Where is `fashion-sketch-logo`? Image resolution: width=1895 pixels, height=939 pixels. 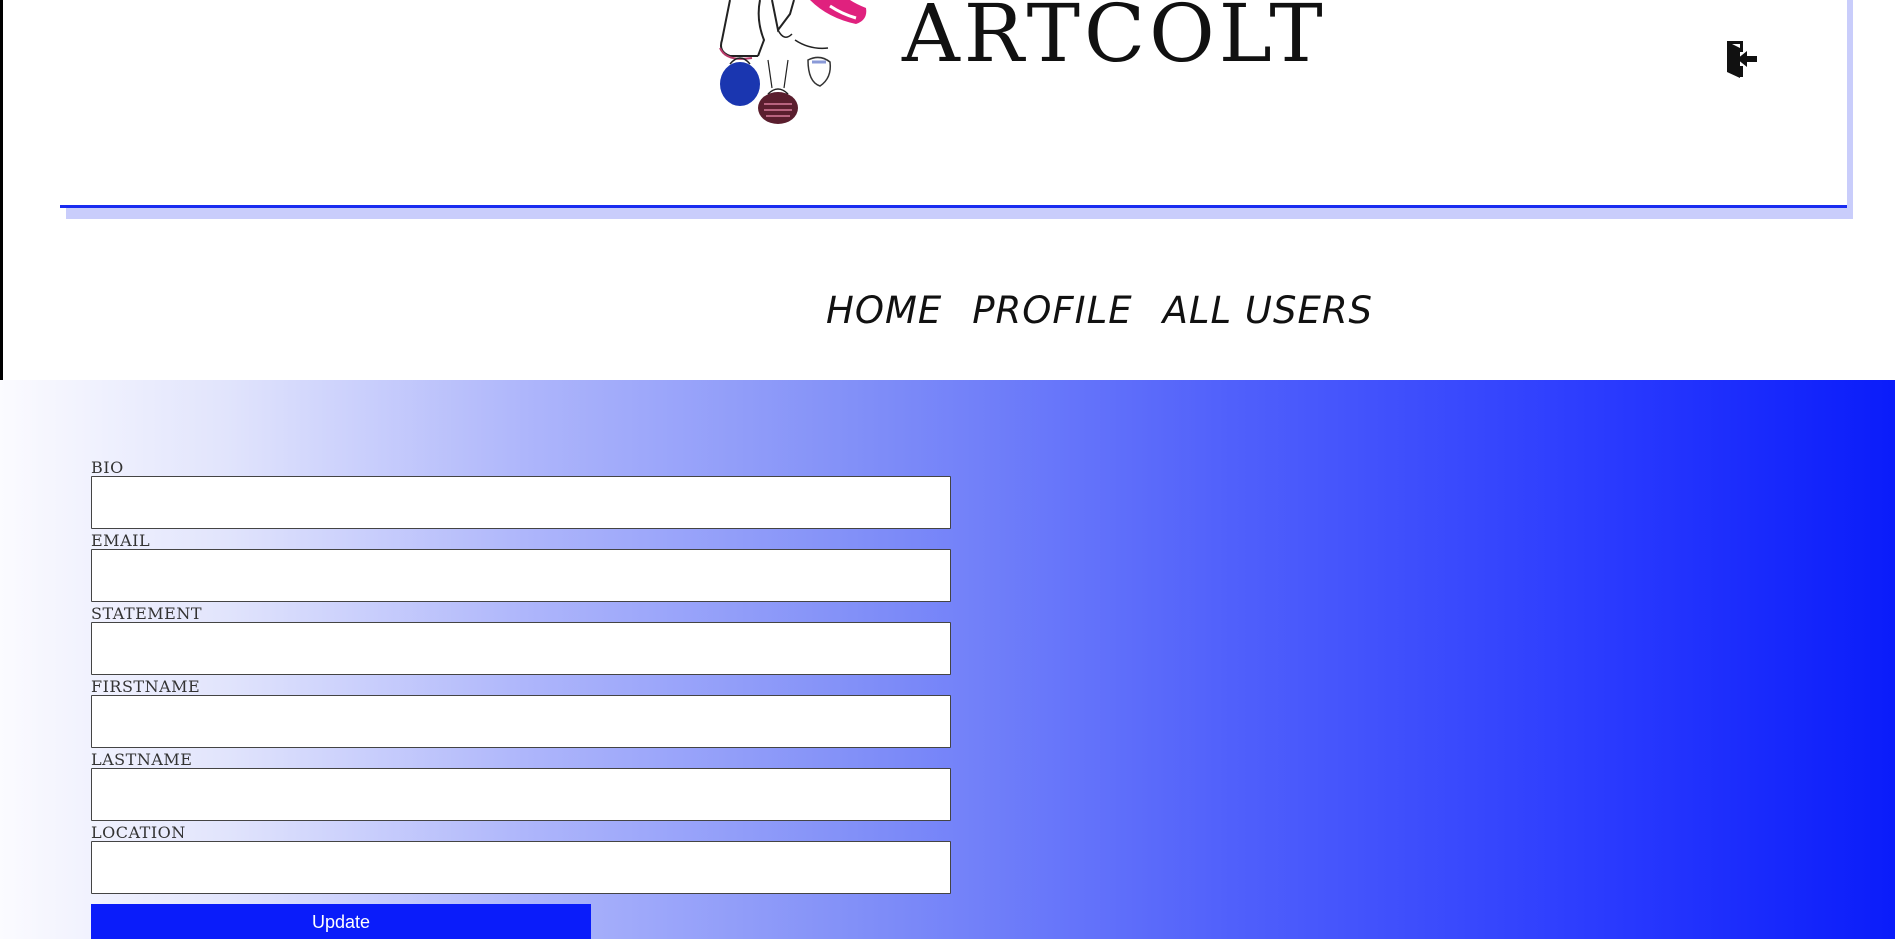 fashion-sketch-logo is located at coordinates (793, 62).